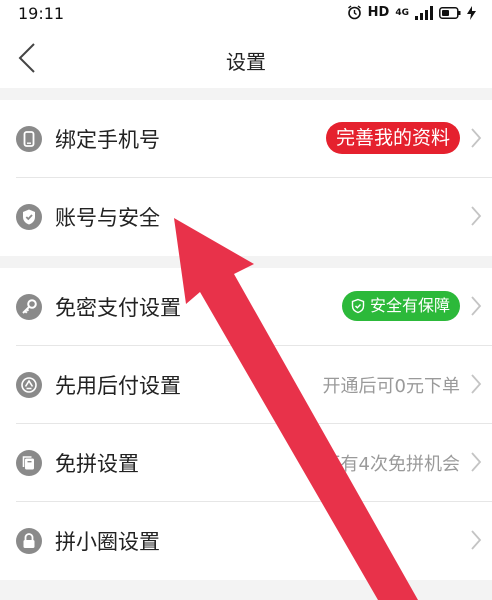  What do you see at coordinates (29, 541) in the screenshot?
I see `lock-icon` at bounding box center [29, 541].